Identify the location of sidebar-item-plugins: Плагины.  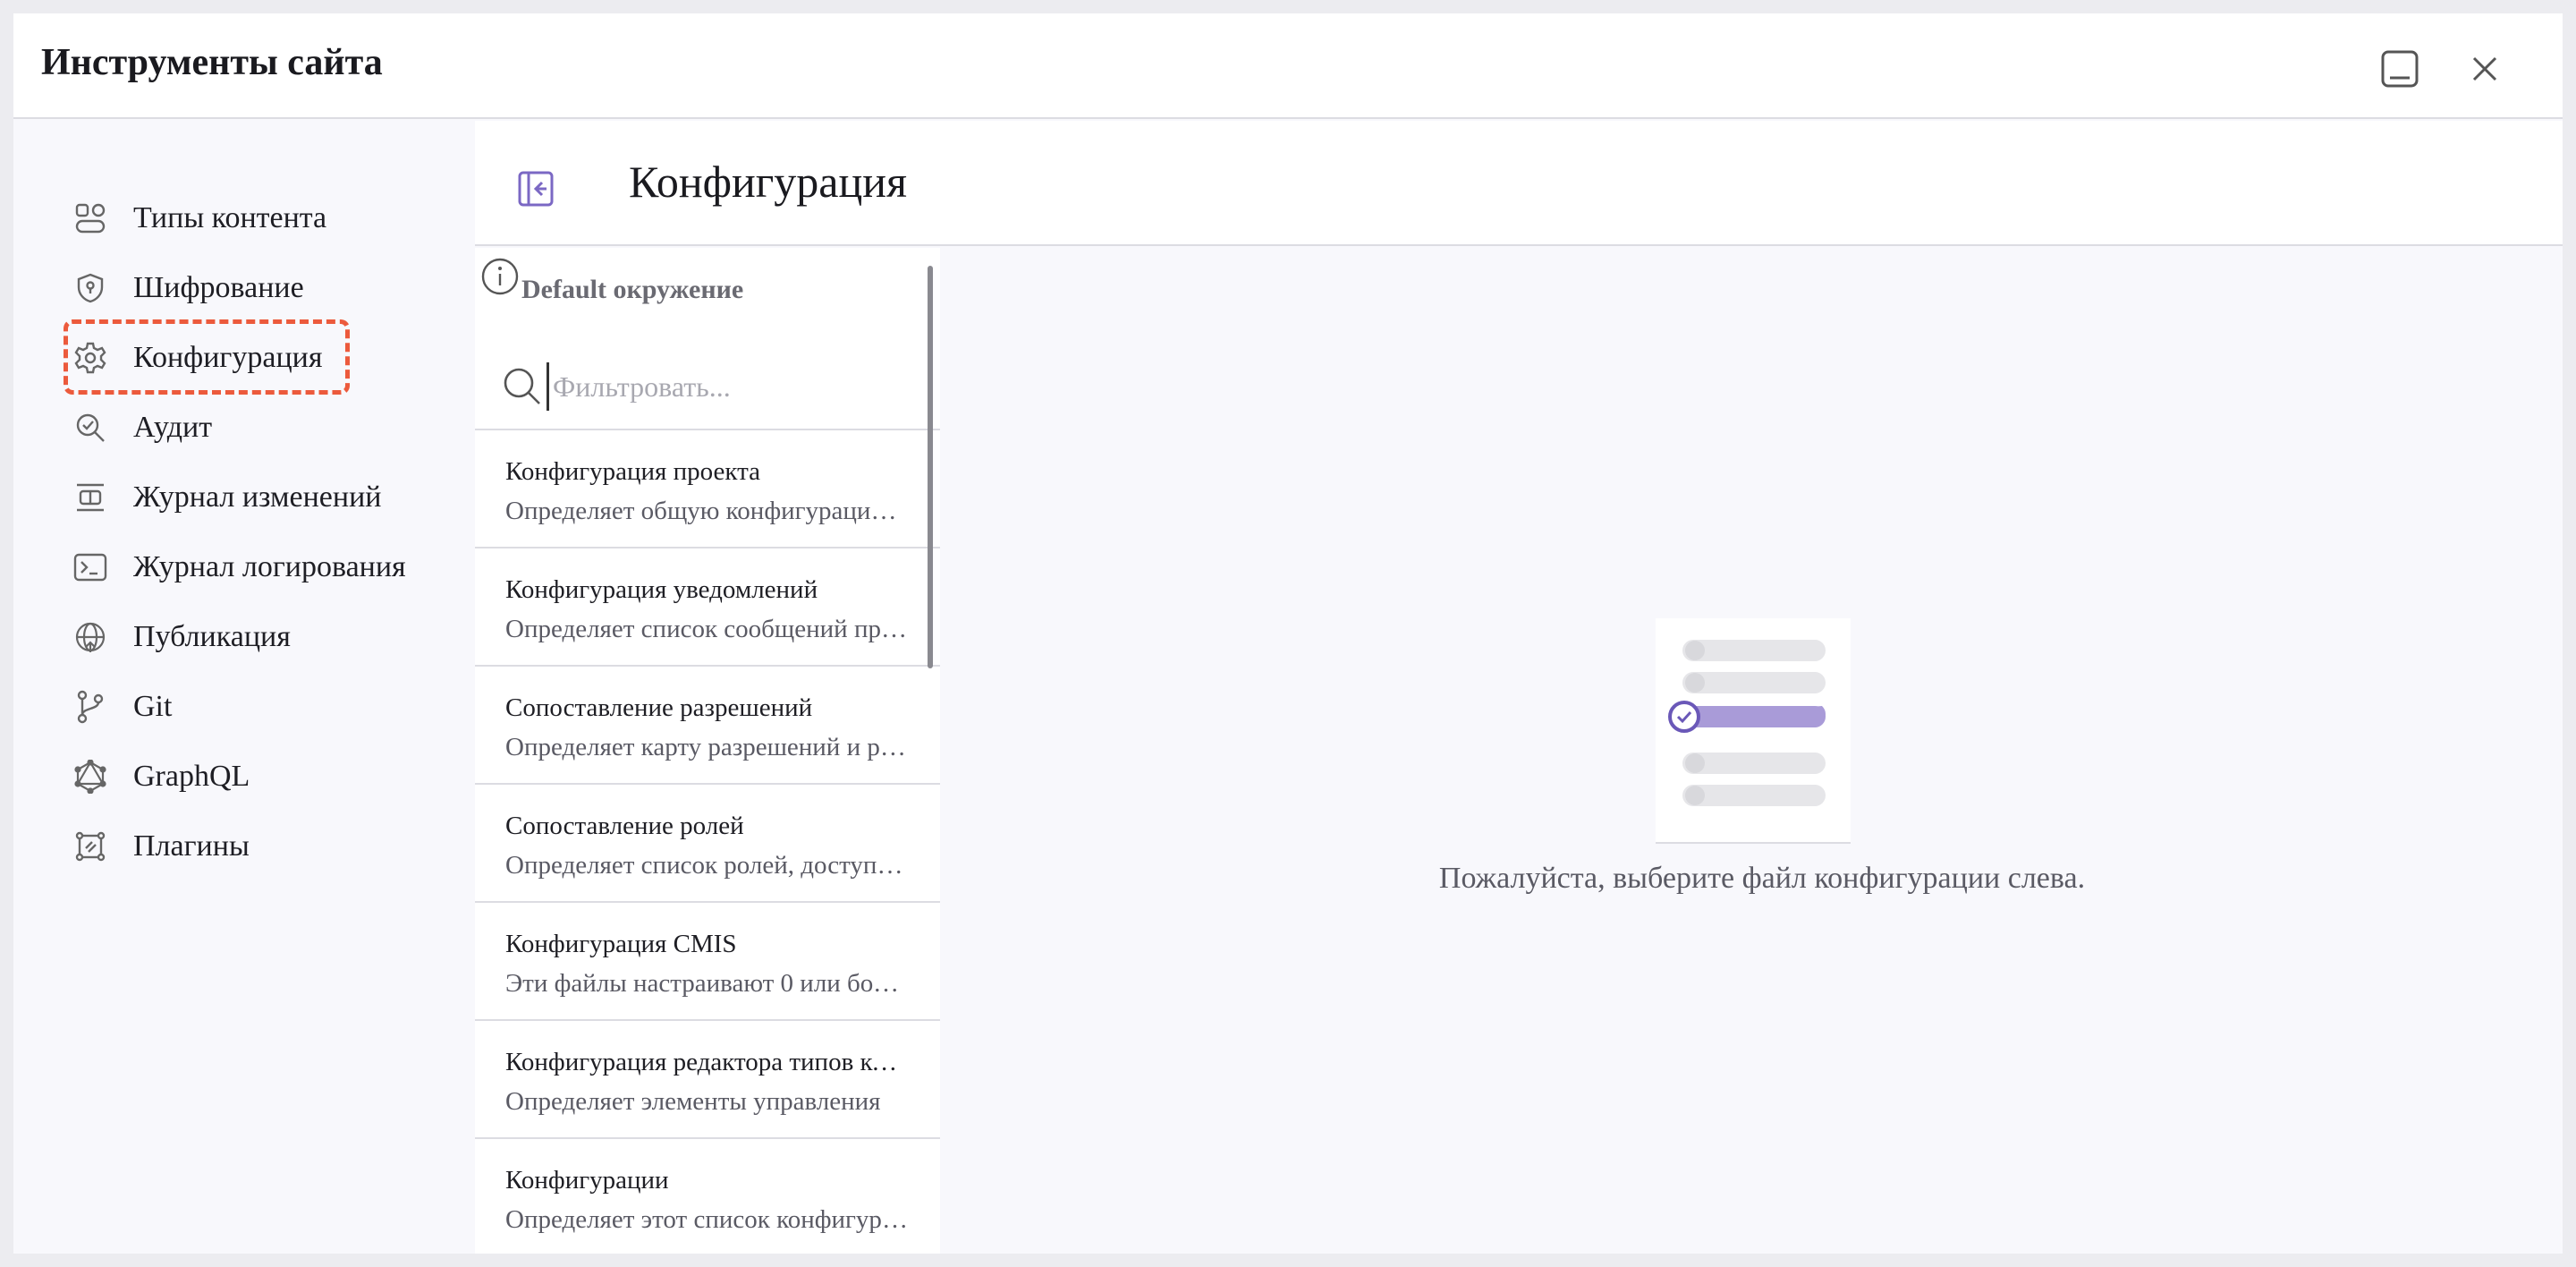
(260, 847).